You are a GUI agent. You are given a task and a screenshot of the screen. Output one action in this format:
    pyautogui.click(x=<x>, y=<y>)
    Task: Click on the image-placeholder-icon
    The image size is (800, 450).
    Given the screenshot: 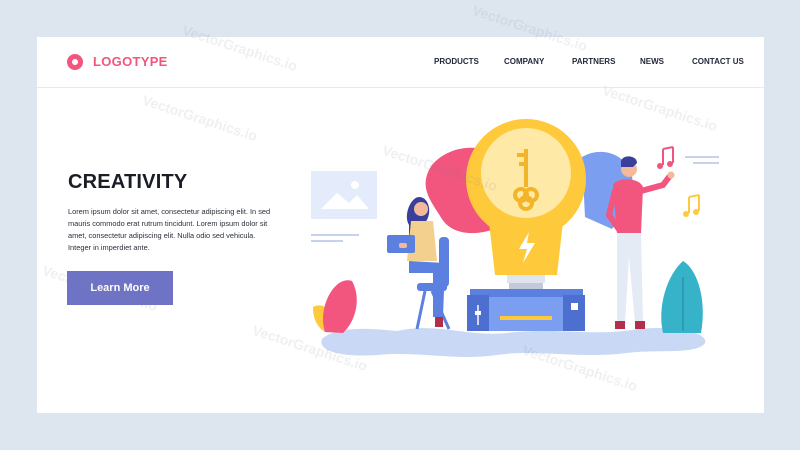 What is the action you would take?
    pyautogui.click(x=344, y=195)
    